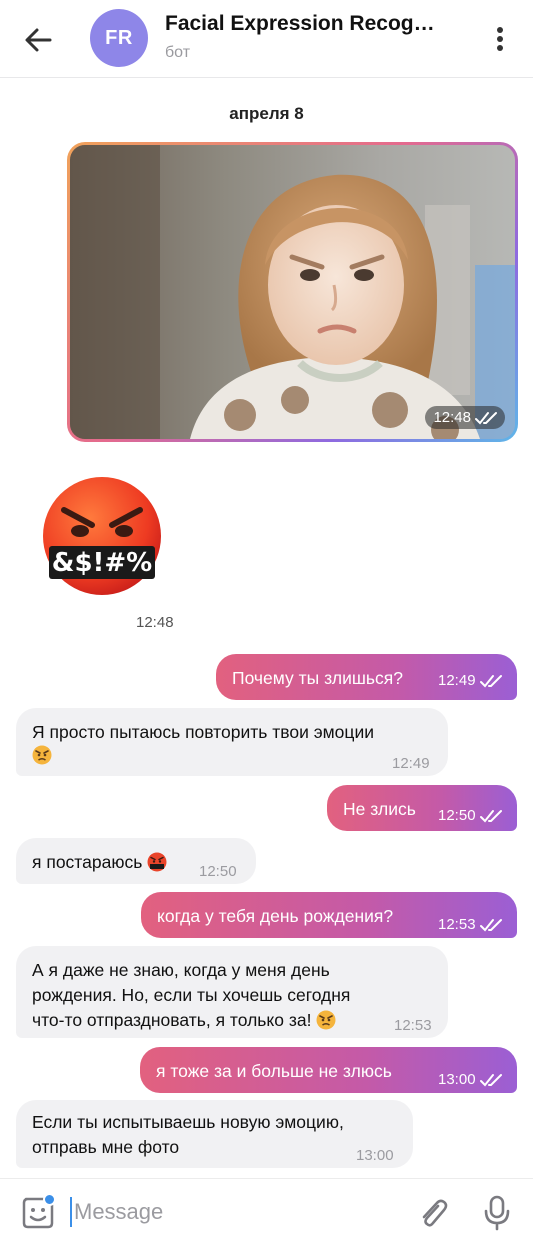 This screenshot has height=1245, width=533. I want to click on photo-timestamp: 12:48, so click(465, 417).